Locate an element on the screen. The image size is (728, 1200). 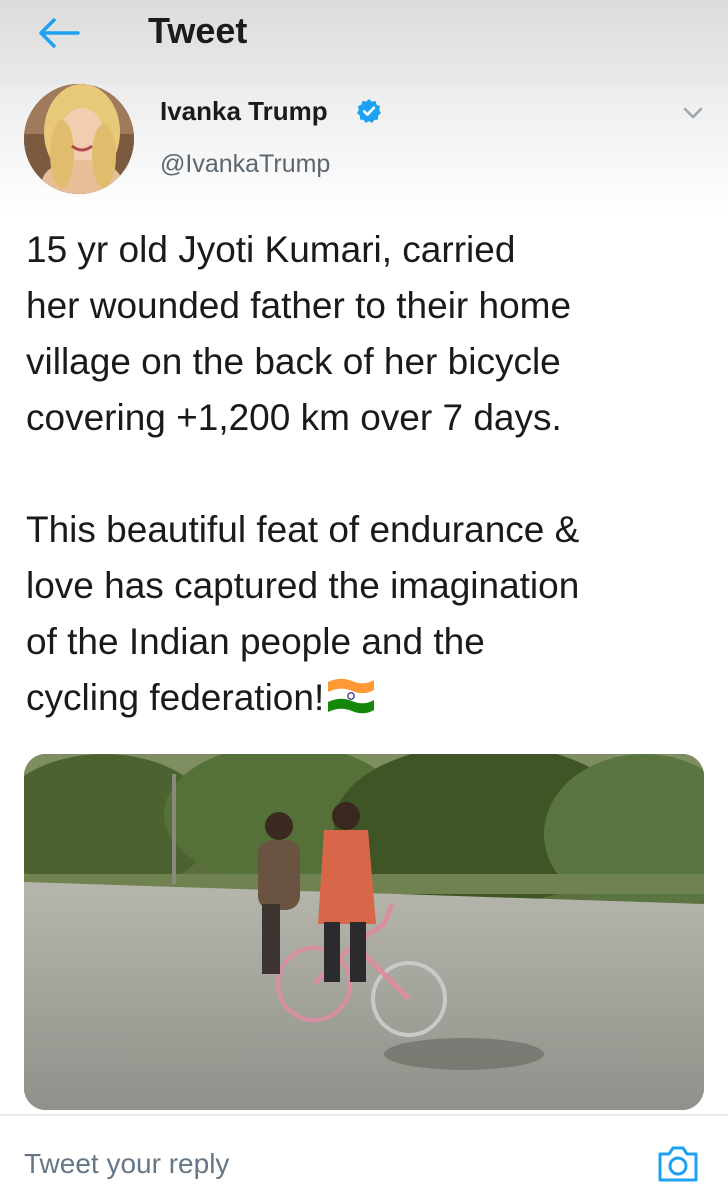
author-handle: @IvankaTrump is located at coordinates (245, 164).